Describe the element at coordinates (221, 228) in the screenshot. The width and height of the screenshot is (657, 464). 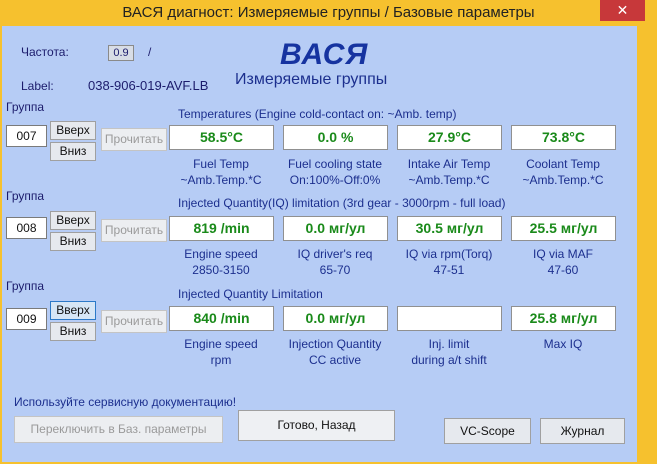
I see `field-value: 819 /min` at that location.